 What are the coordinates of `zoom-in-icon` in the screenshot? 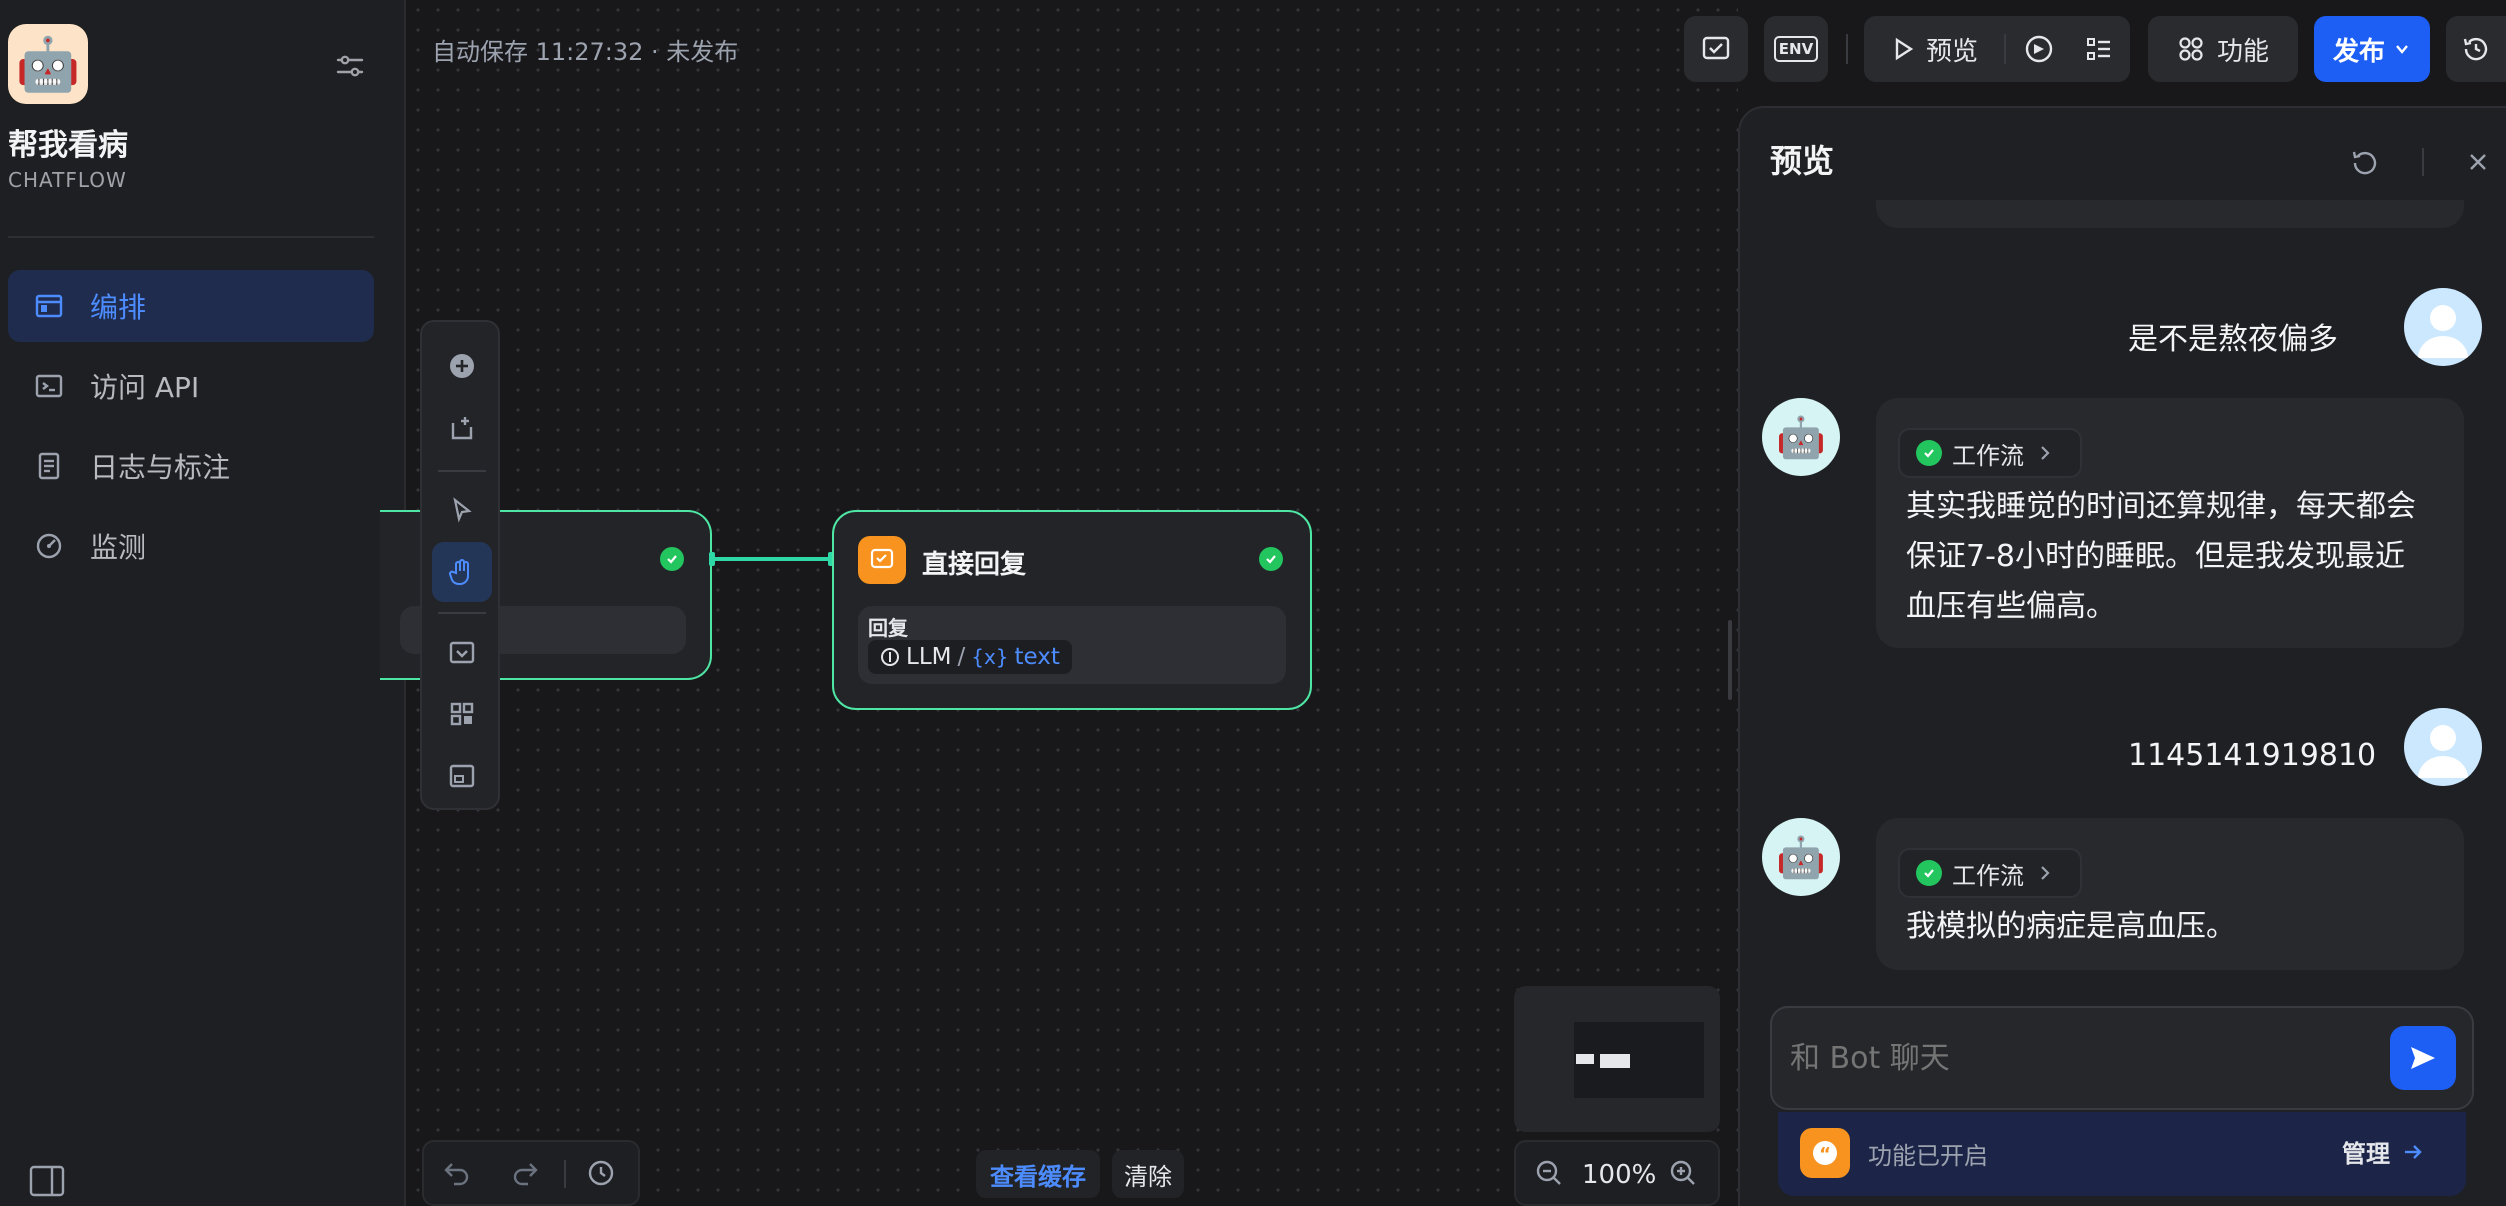 It's located at (1683, 1175).